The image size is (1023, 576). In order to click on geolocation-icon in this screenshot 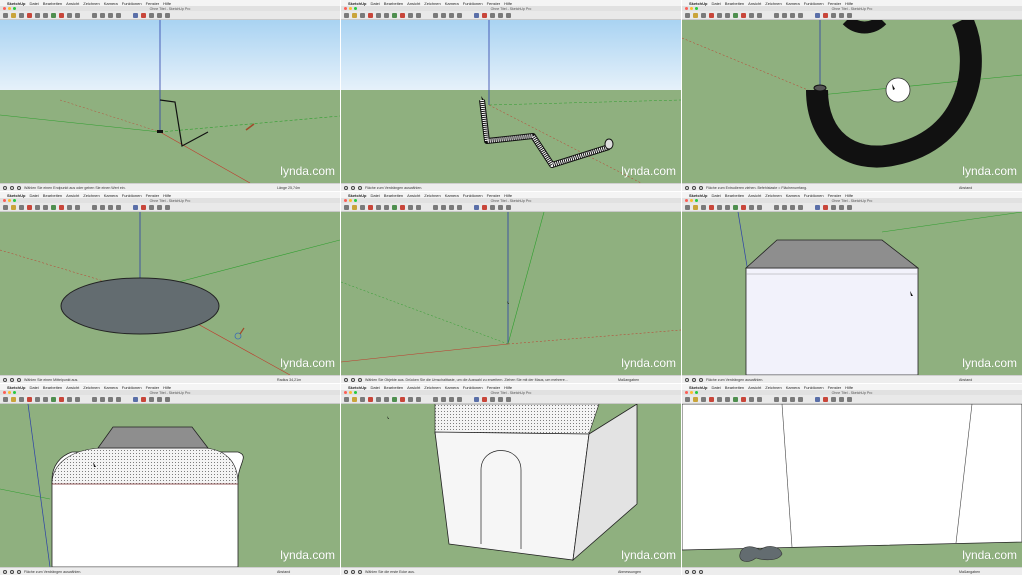, I will do `click(687, 571)`.